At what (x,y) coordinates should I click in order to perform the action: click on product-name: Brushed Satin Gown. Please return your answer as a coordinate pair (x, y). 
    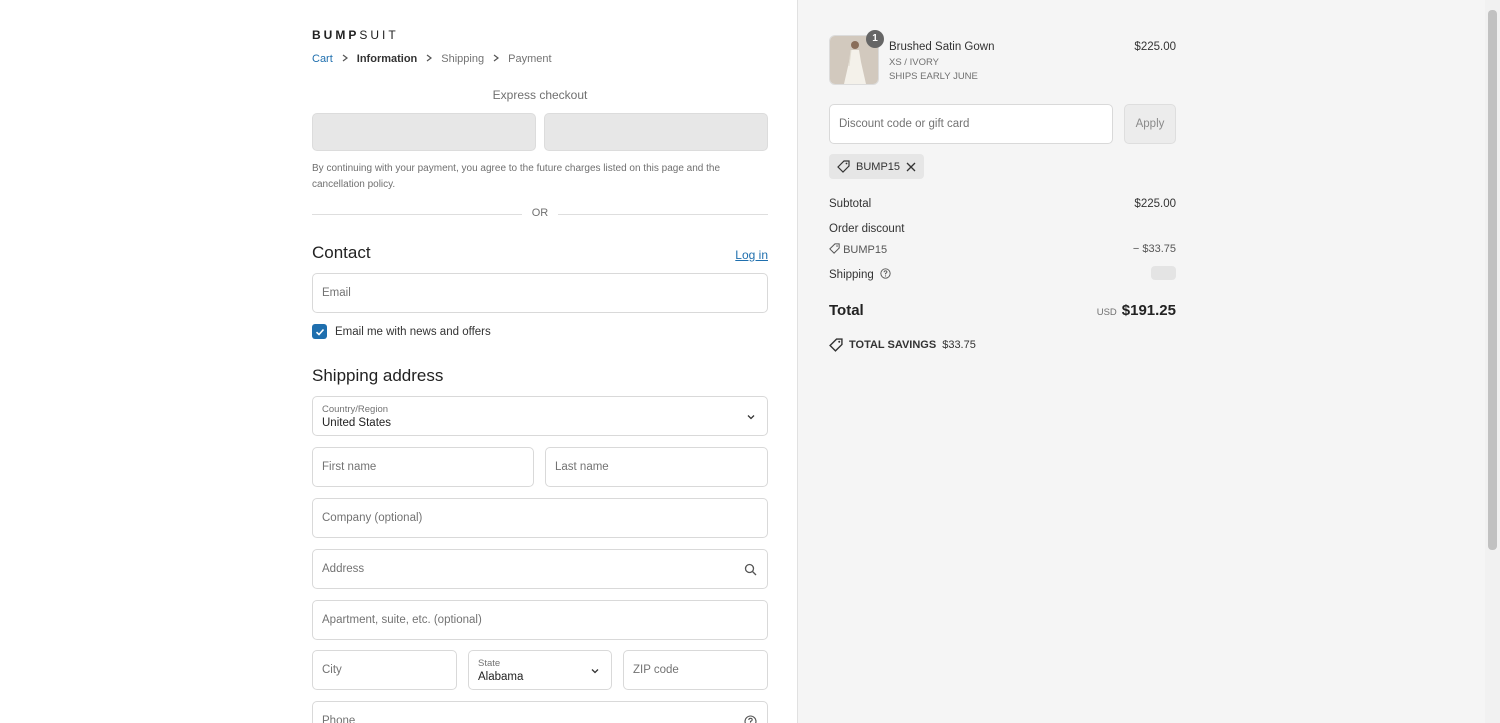
    Looking at the image, I should click on (942, 47).